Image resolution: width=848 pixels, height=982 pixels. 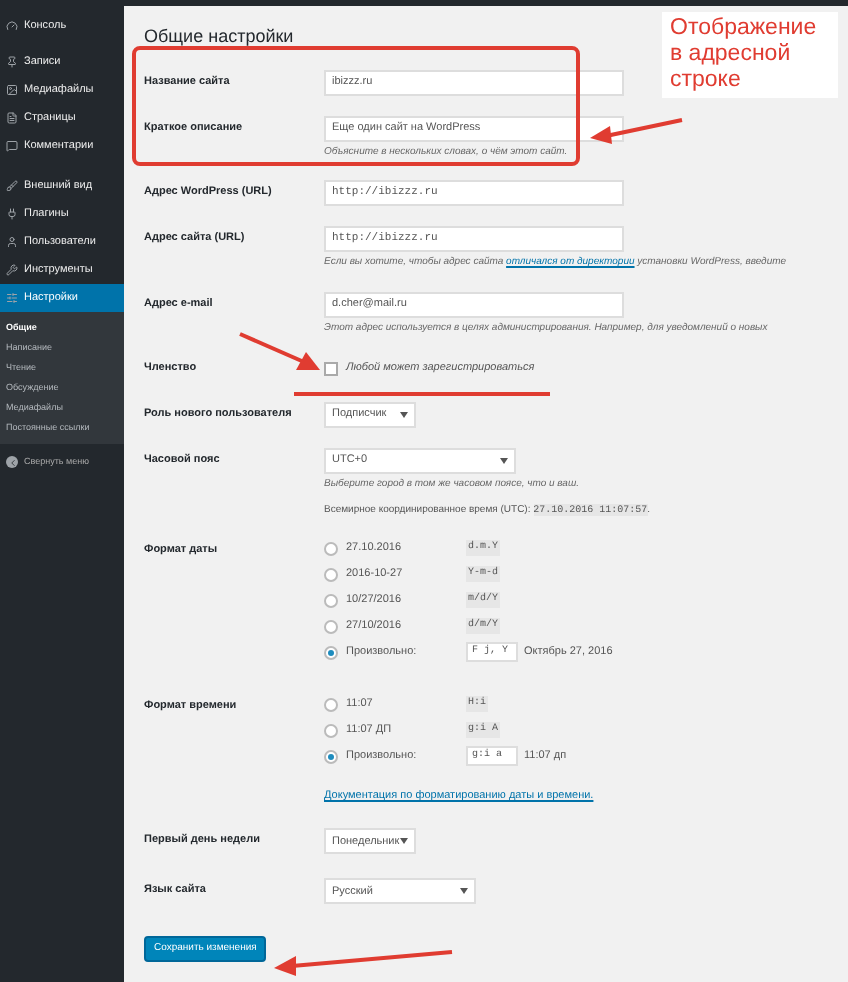 I want to click on document-icon, so click(x=12, y=118).